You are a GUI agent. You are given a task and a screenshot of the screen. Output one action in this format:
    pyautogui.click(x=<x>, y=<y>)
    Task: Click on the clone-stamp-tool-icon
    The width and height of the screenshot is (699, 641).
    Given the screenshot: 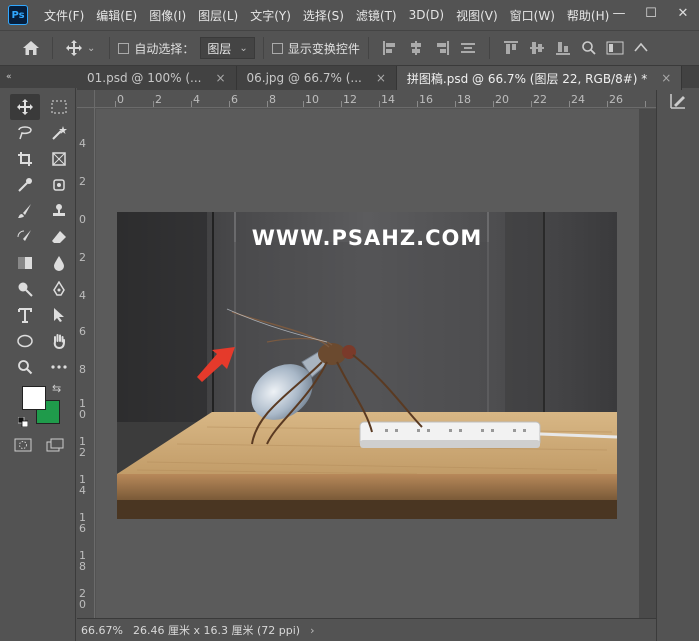 What is the action you would take?
    pyautogui.click(x=59, y=211)
    